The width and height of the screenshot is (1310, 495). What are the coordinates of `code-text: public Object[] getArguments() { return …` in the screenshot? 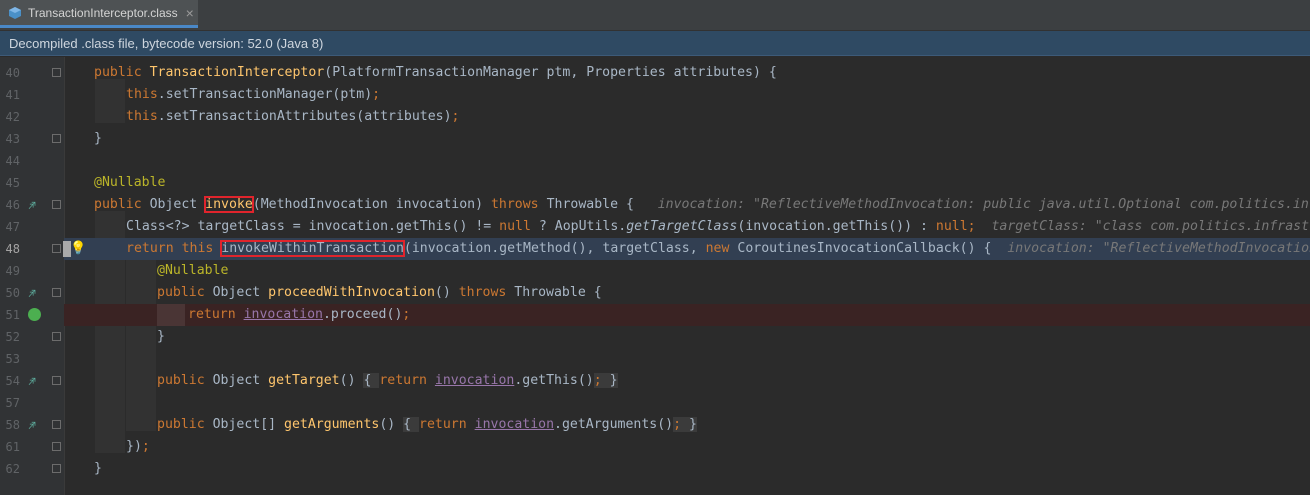 It's located at (427, 424).